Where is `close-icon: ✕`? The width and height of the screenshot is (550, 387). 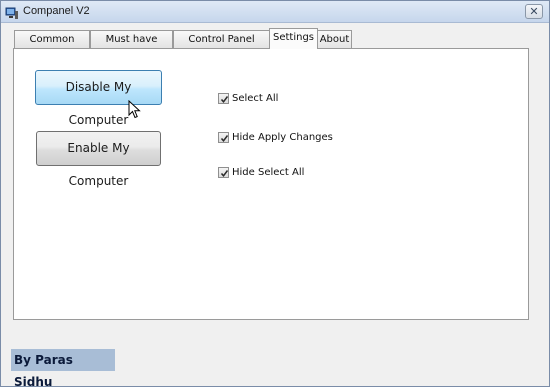 close-icon: ✕ is located at coordinates (534, 11).